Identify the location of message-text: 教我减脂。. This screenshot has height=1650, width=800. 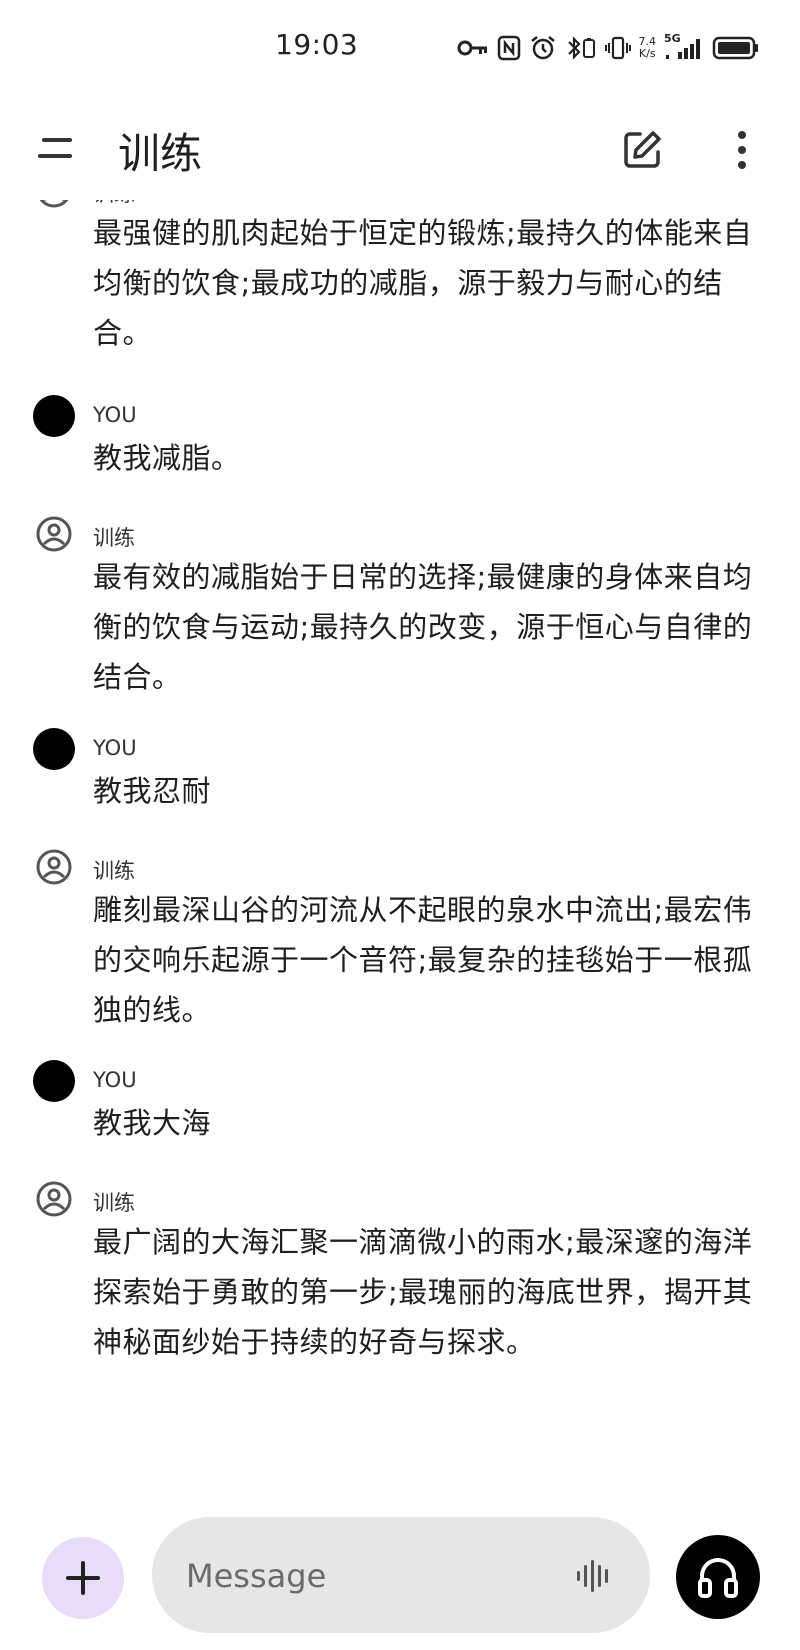
(167, 458).